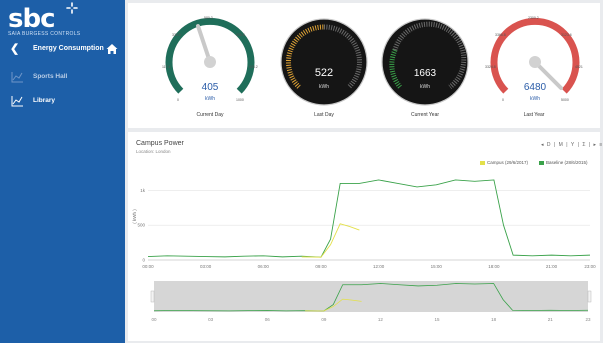 This screenshot has width=603, height=343. Describe the element at coordinates (141, 225) in the screenshot. I see `y-tick-label: 500` at that location.